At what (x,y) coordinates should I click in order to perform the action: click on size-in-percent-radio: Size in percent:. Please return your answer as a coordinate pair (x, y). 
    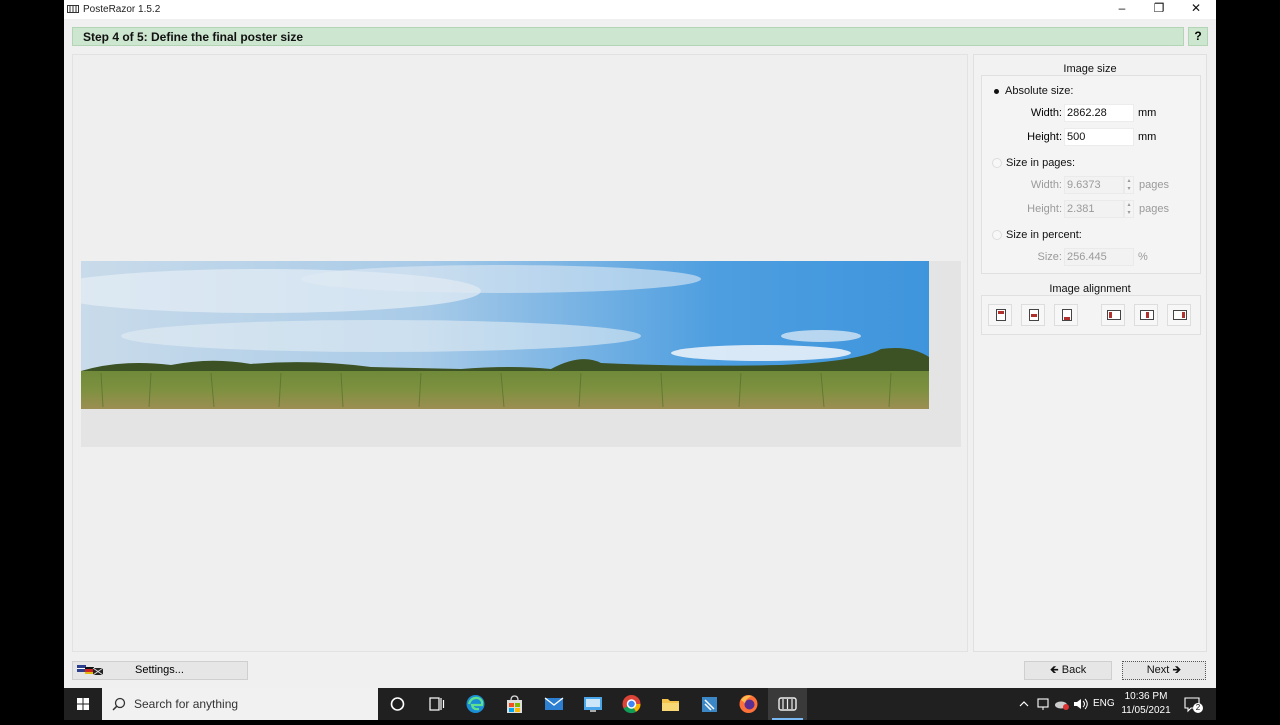
    Looking at the image, I should click on (1037, 235).